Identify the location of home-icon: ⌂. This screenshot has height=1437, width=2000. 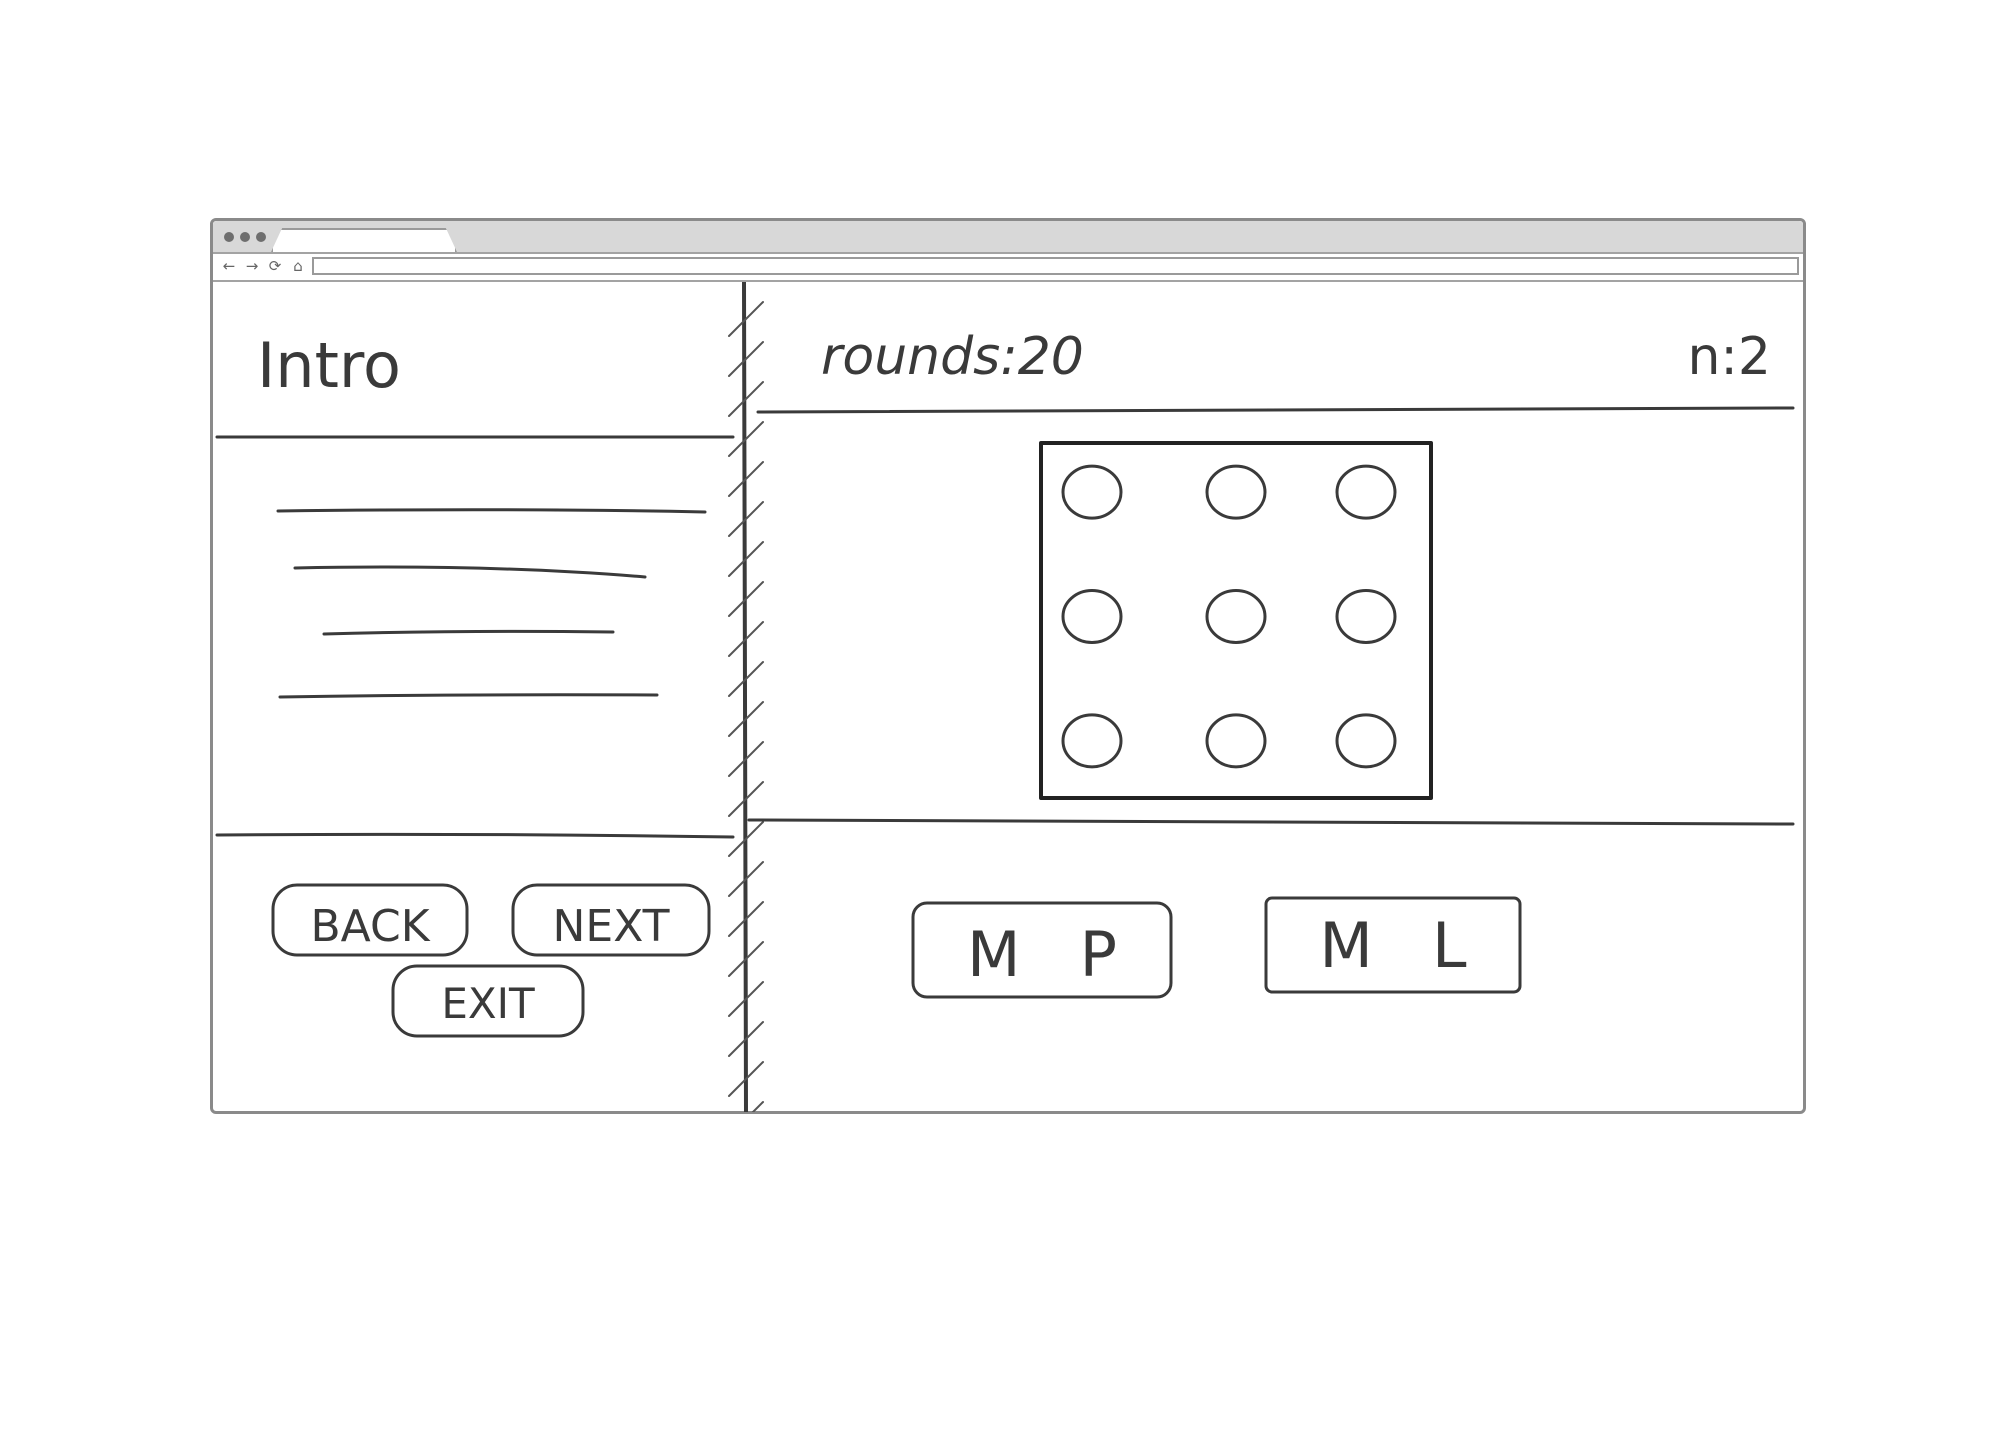
(298, 266).